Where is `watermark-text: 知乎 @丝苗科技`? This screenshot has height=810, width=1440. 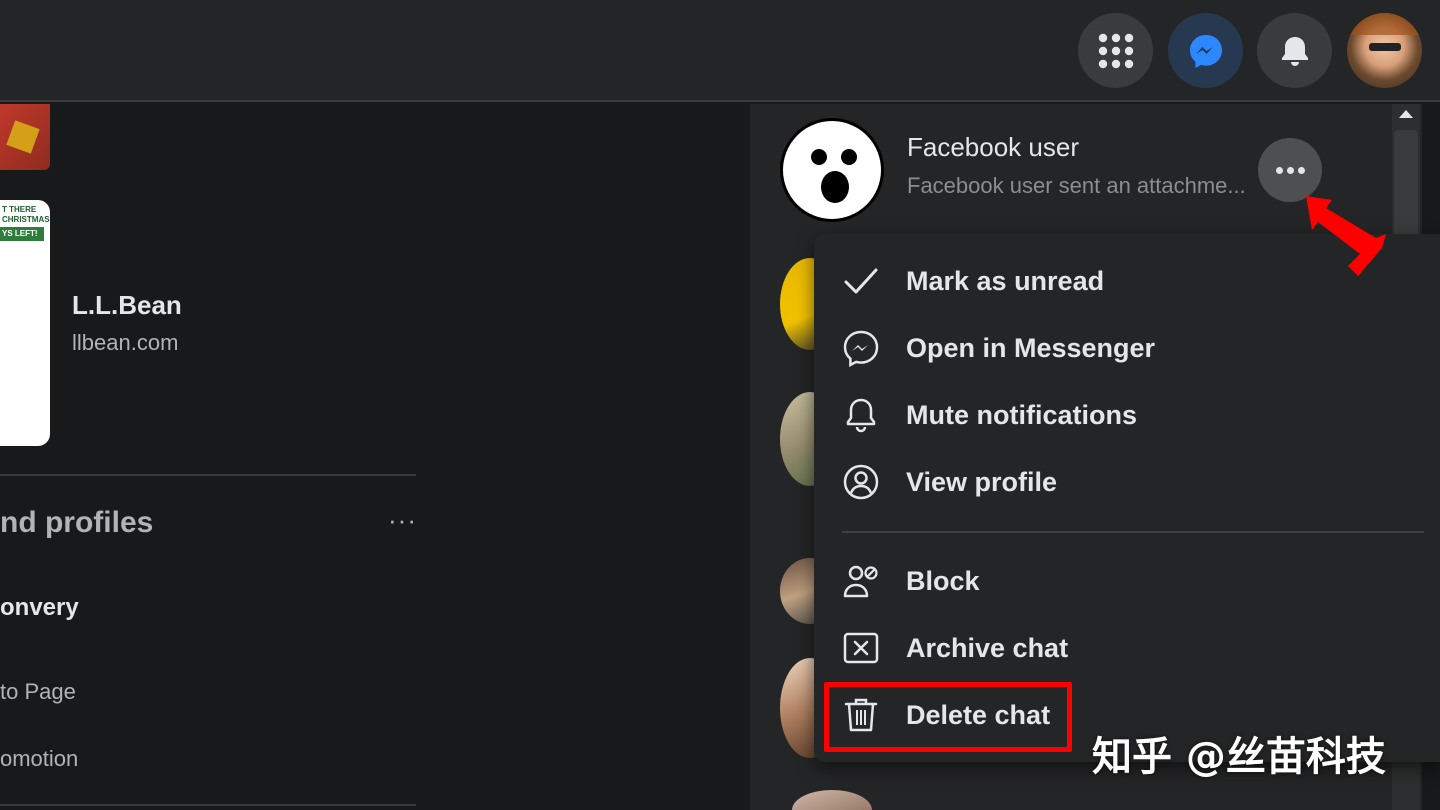
watermark-text: 知乎 @丝苗科技 is located at coordinates (1239, 757).